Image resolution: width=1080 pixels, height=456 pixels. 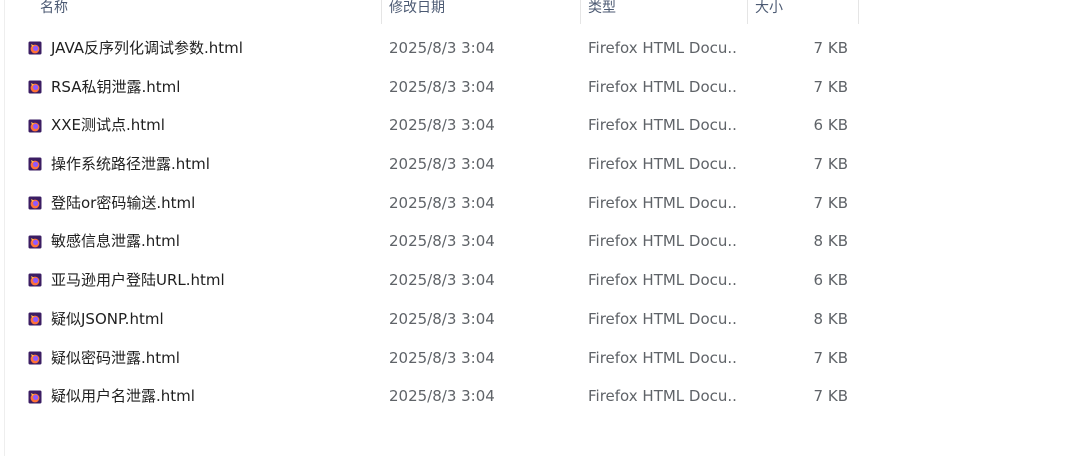 What do you see at coordinates (123, 396) in the screenshot?
I see `file-name-label: 疑似用户名泄露.html` at bounding box center [123, 396].